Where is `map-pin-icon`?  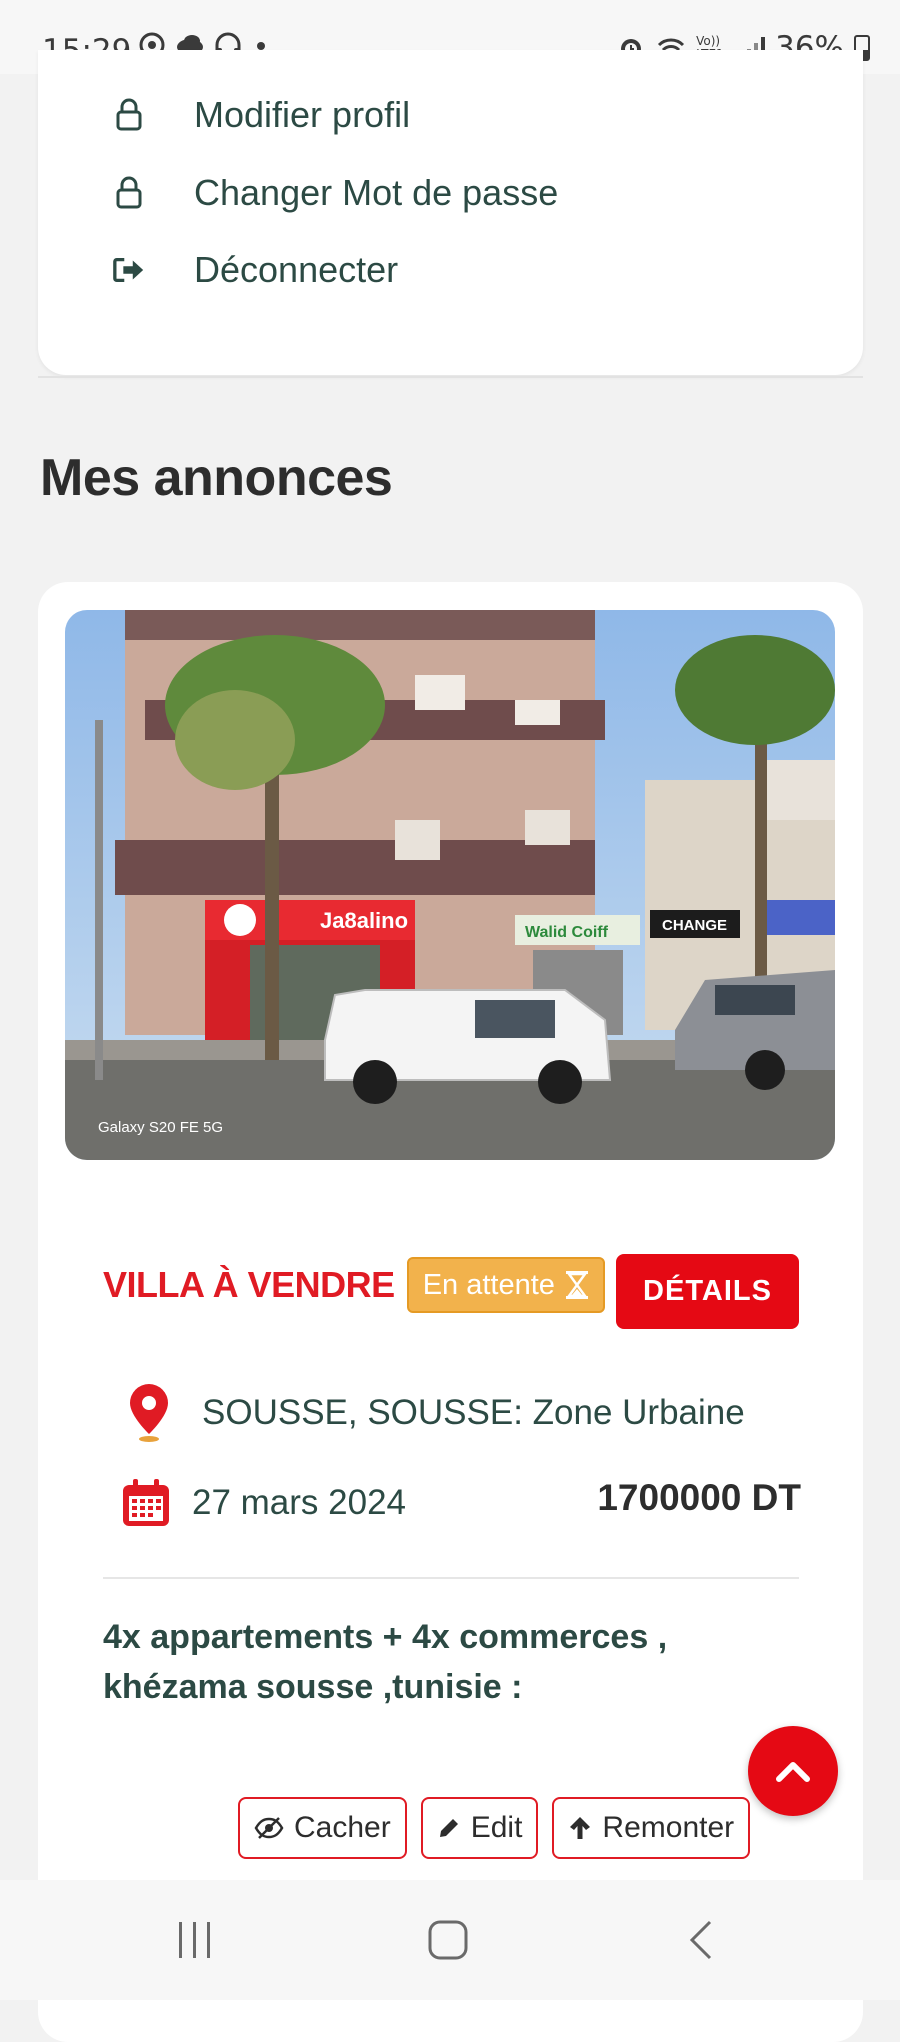
map-pin-icon is located at coordinates (149, 1413).